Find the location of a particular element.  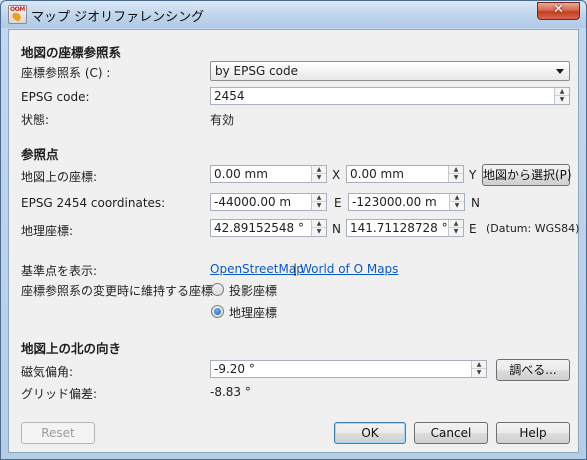

north-section-heading: 地図上の北の向き is located at coordinates (71, 348).